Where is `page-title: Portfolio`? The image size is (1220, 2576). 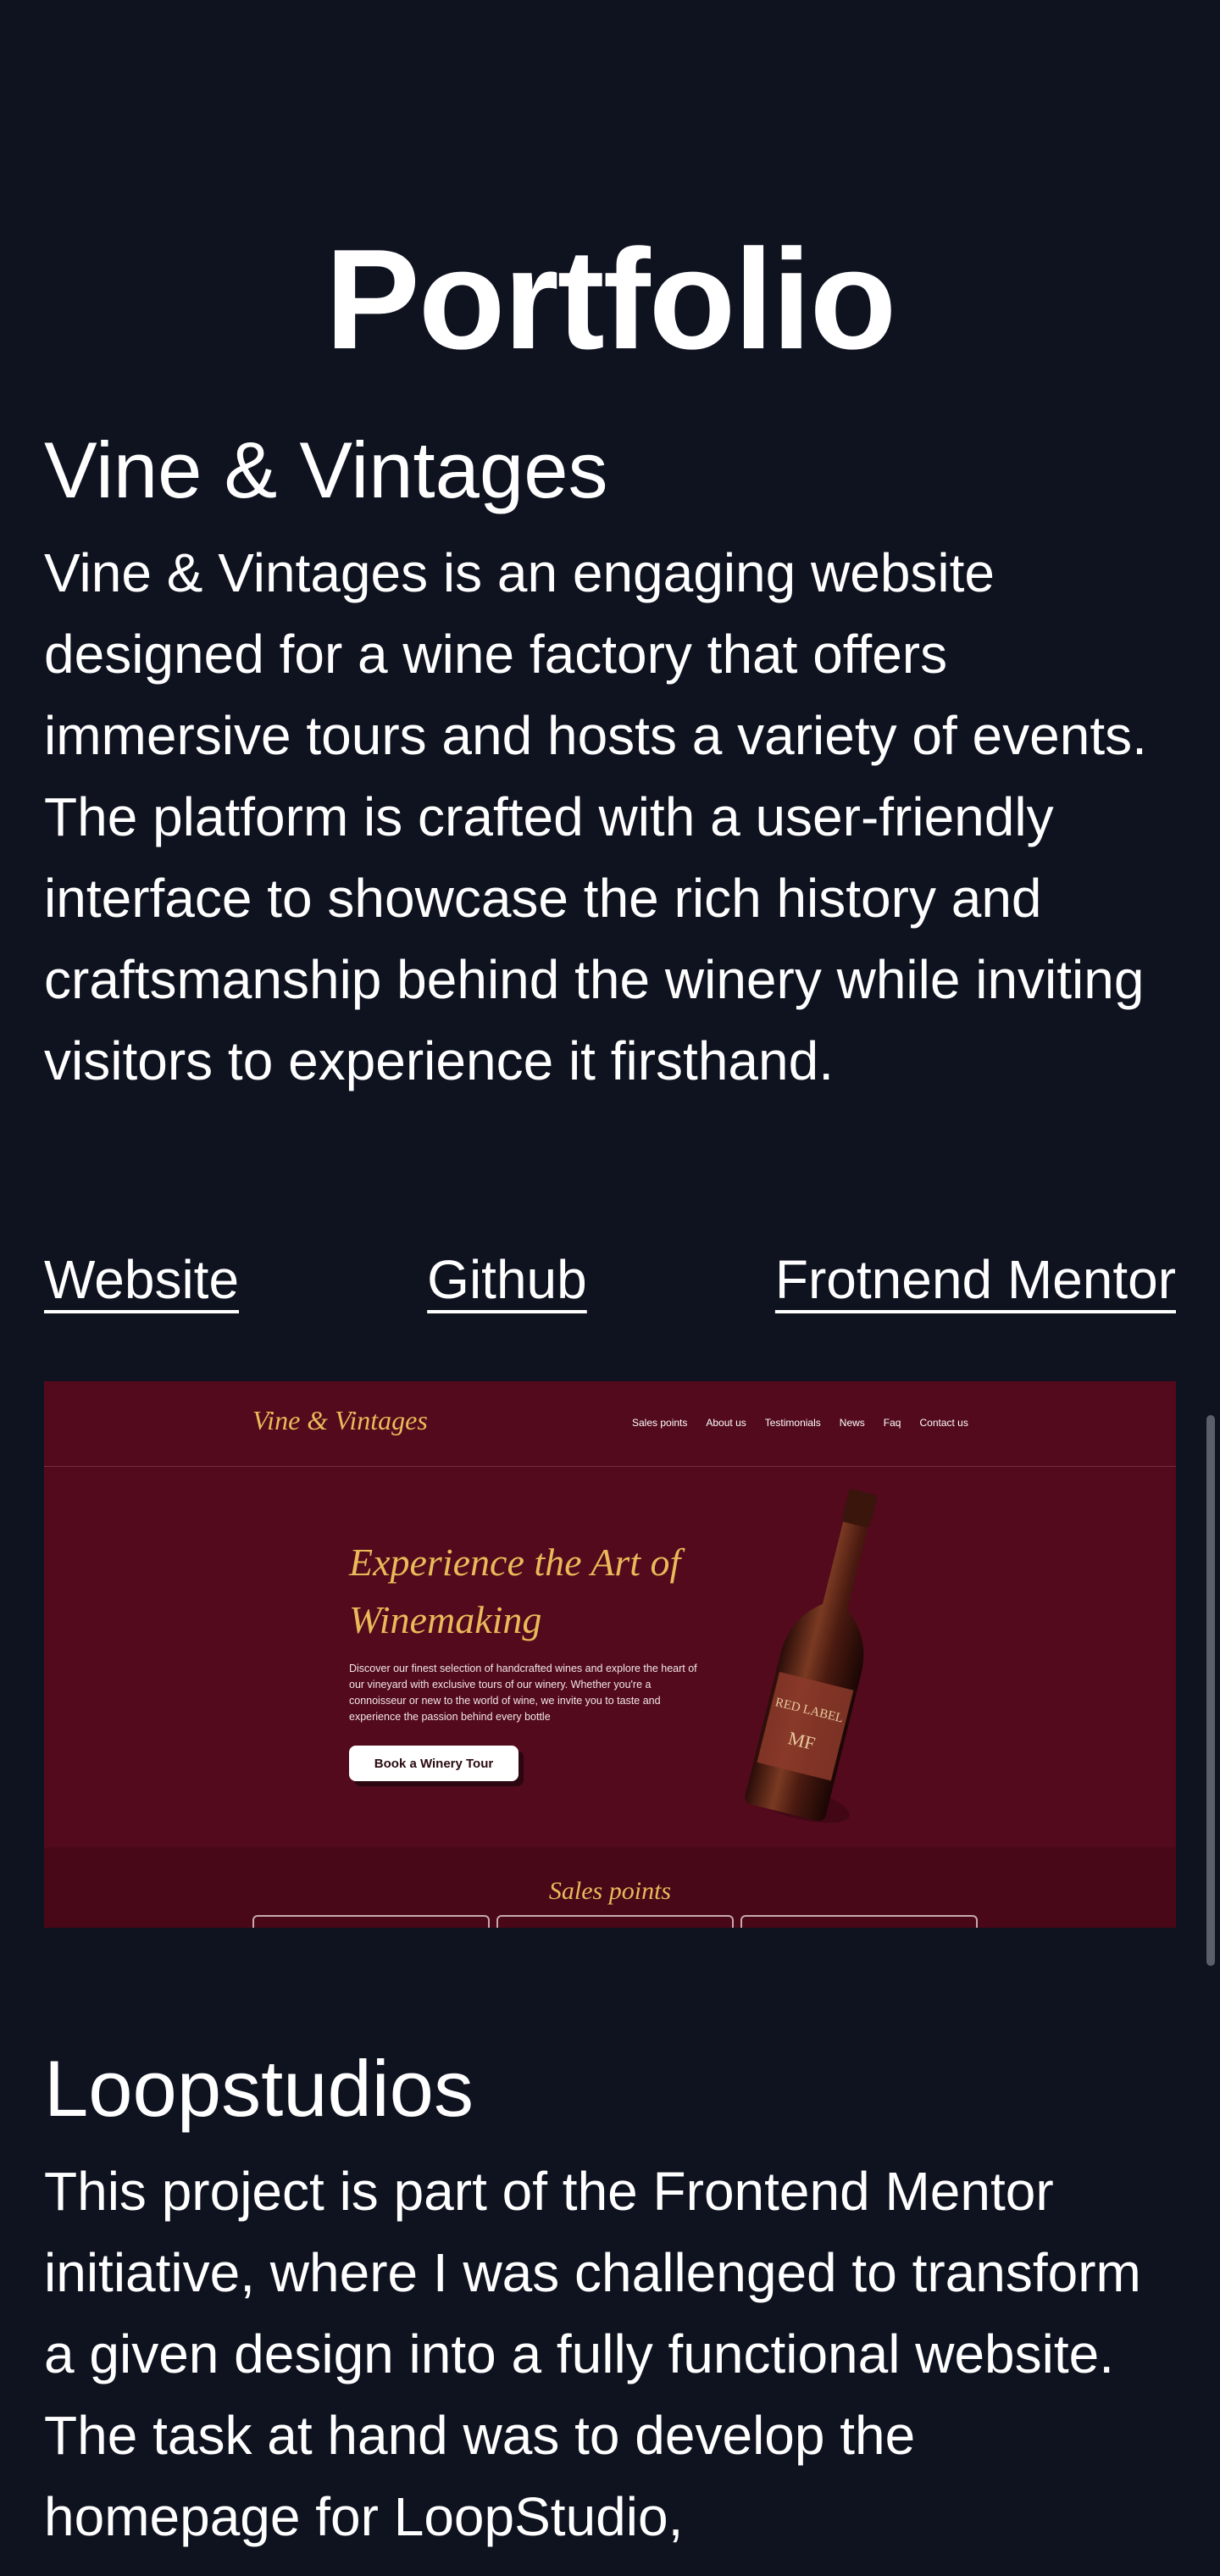
page-title: Portfolio is located at coordinates (610, 299).